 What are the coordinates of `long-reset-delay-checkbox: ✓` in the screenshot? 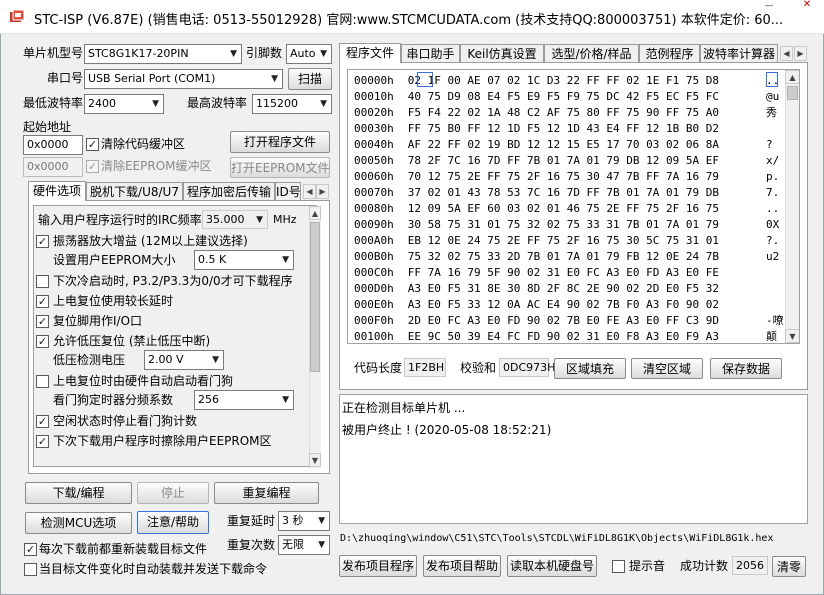 It's located at (42, 301).